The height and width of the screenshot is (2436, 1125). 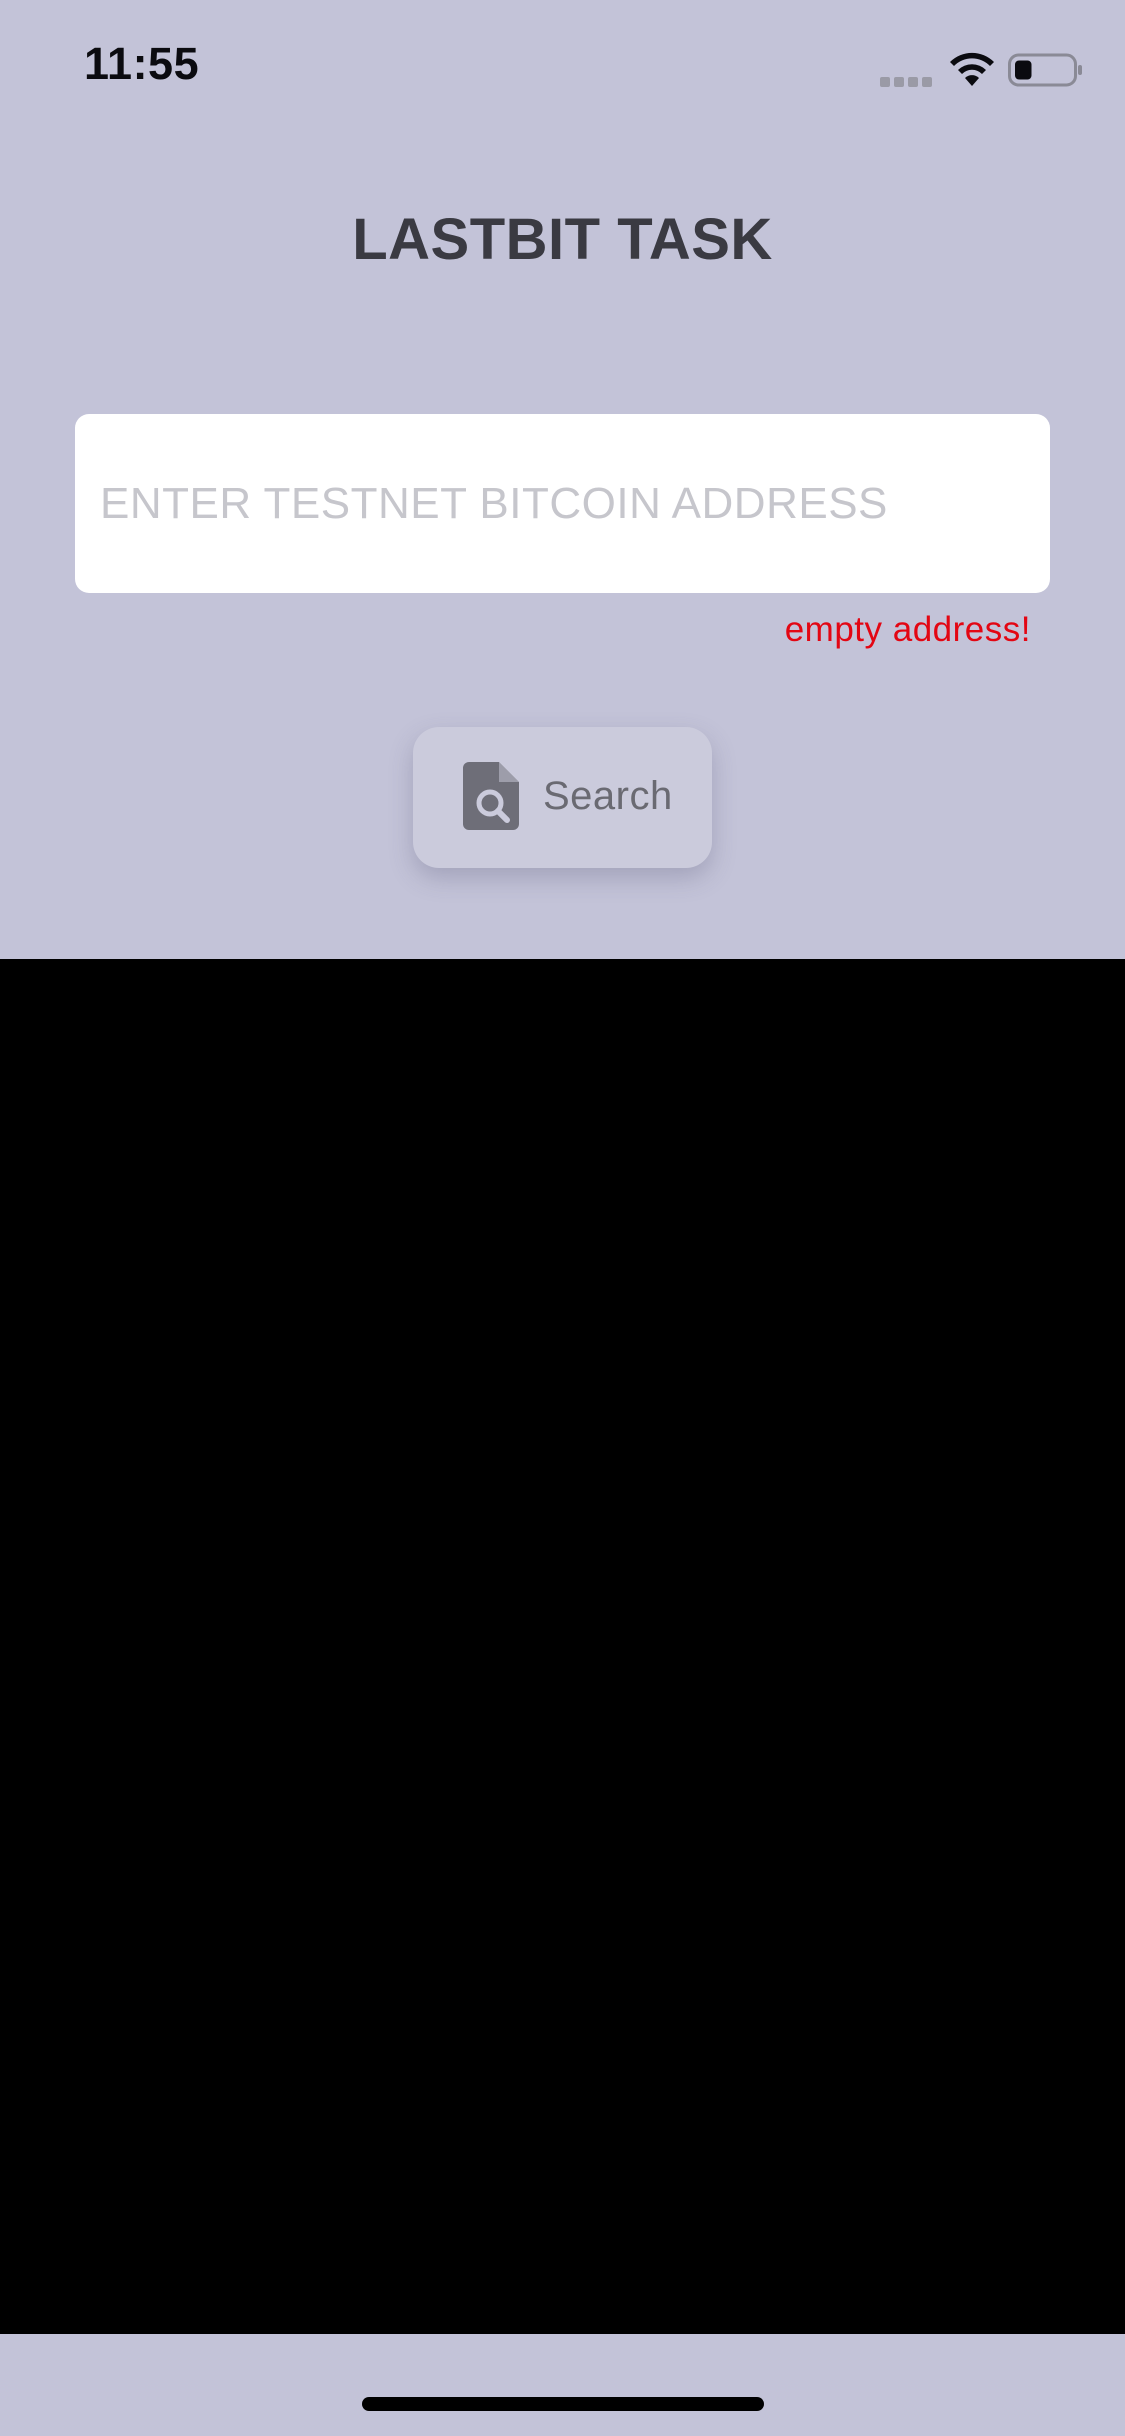 What do you see at coordinates (907, 629) in the screenshot?
I see `error-message: empty address!` at bounding box center [907, 629].